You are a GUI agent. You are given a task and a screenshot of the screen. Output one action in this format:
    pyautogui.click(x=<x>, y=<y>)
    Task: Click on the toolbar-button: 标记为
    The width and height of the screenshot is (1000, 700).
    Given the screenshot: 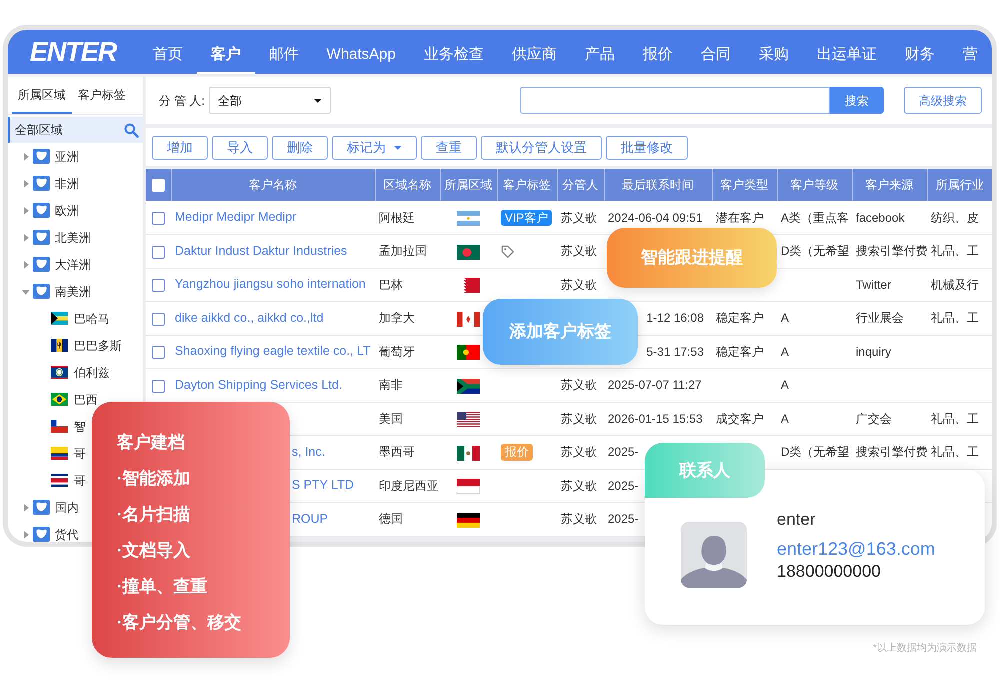 What is the action you would take?
    pyautogui.click(x=374, y=148)
    